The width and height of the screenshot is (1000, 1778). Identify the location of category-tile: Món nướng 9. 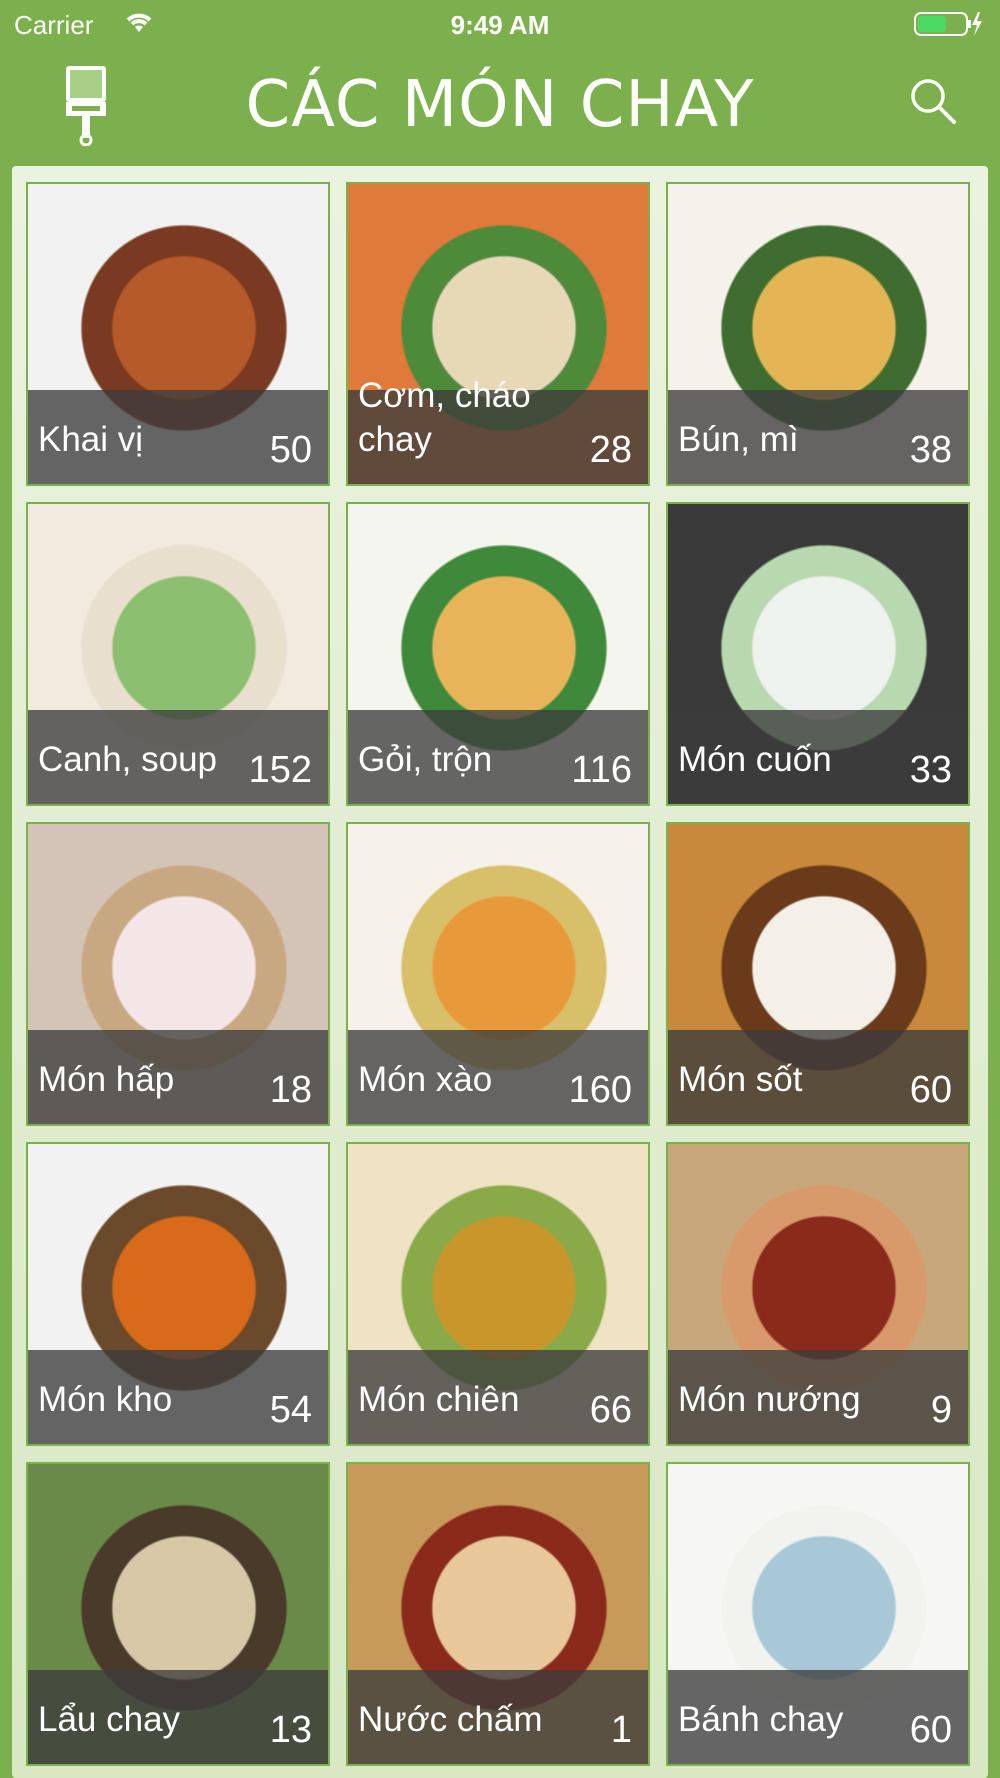
(818, 1294).